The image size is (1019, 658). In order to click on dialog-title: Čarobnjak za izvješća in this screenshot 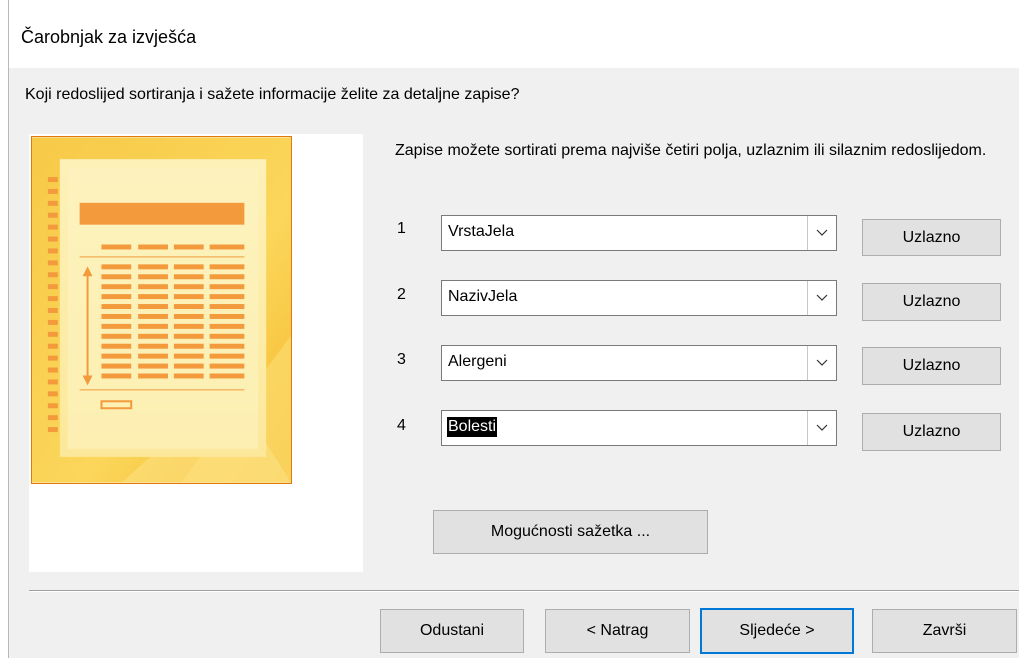, I will do `click(109, 37)`.